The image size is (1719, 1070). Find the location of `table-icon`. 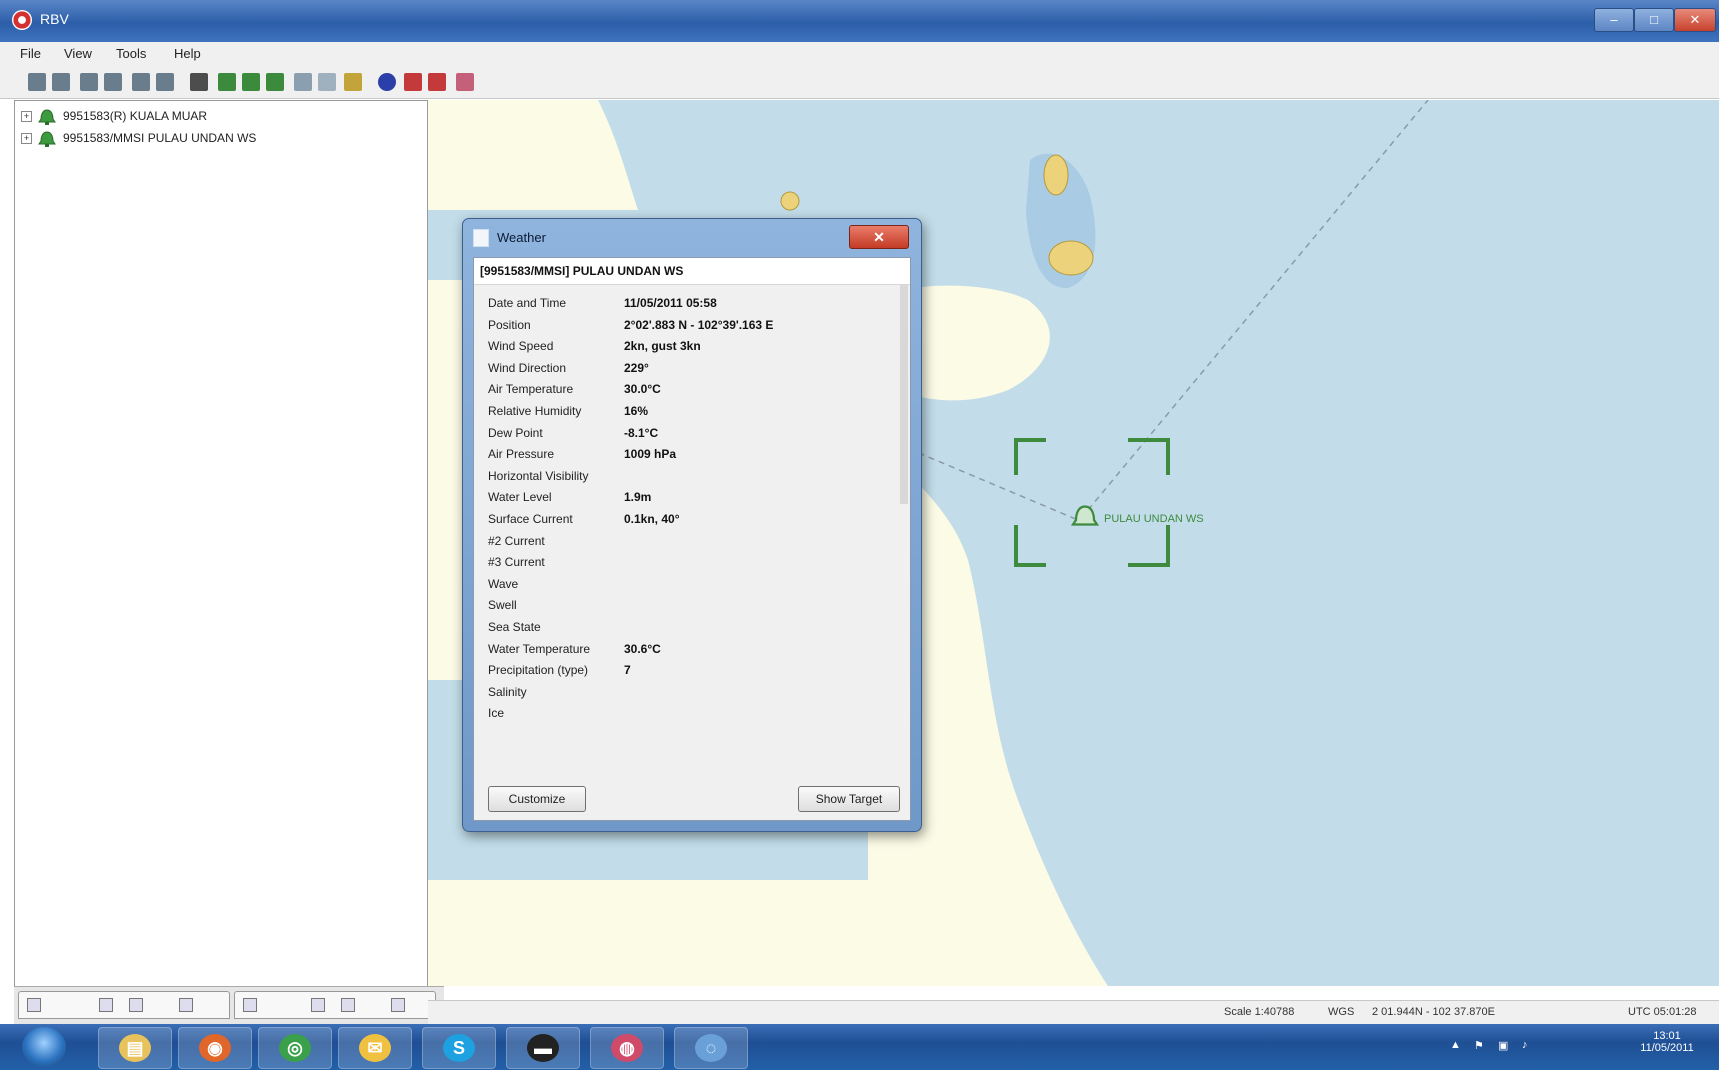

table-icon is located at coordinates (327, 82).